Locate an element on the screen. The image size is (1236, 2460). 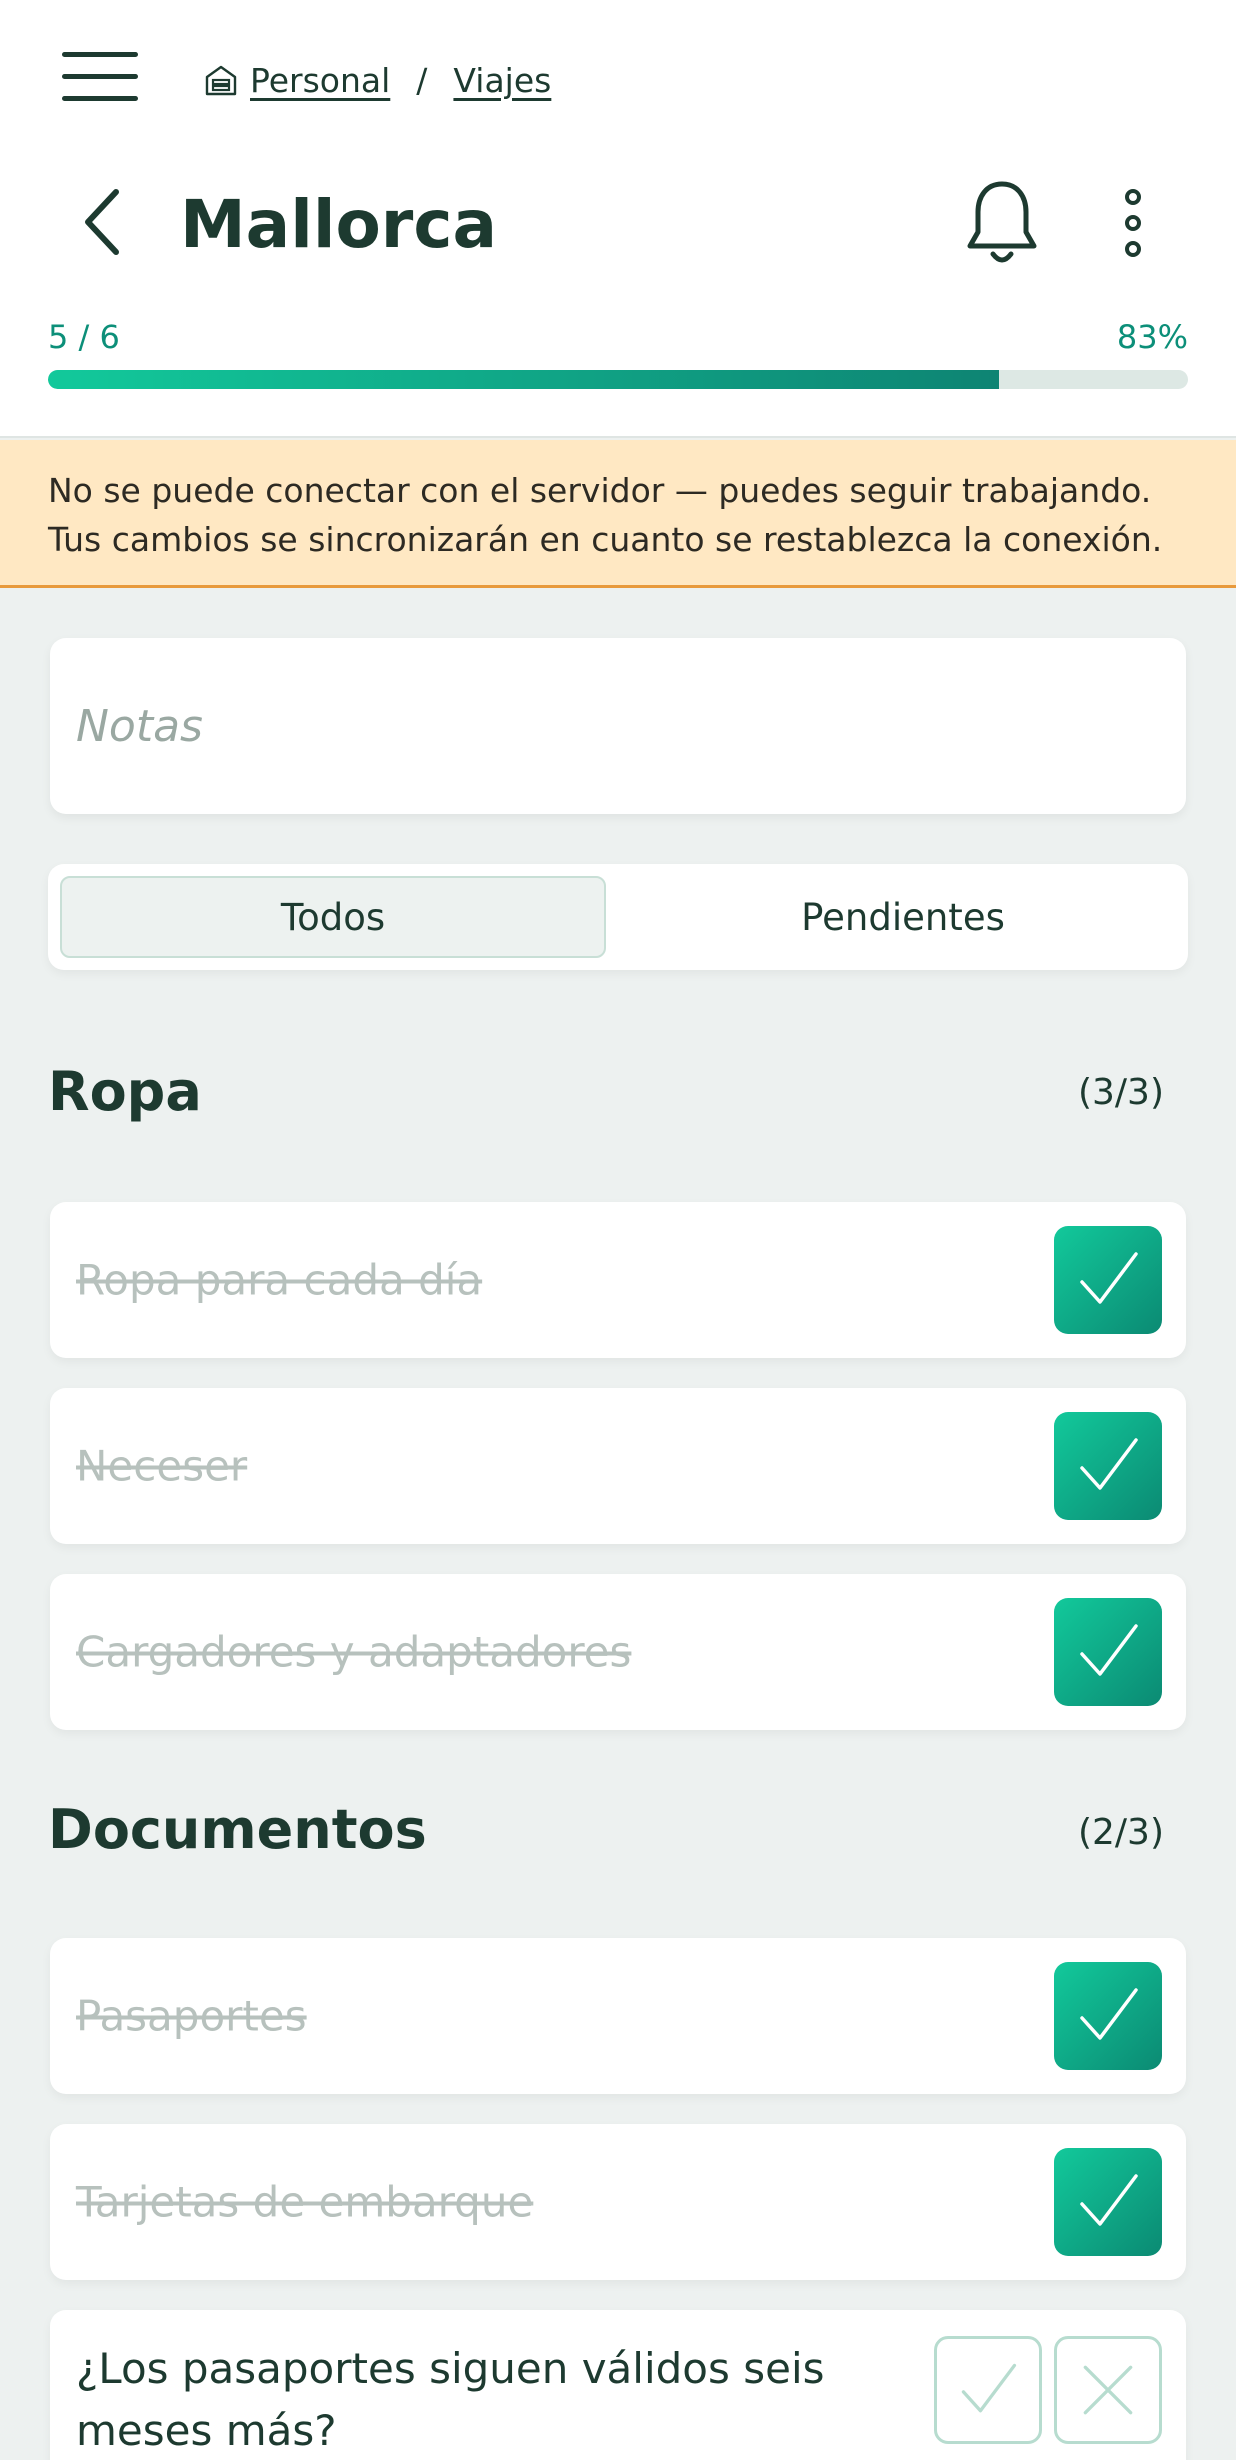
item-label: Pasaportes is located at coordinates (191, 2016).